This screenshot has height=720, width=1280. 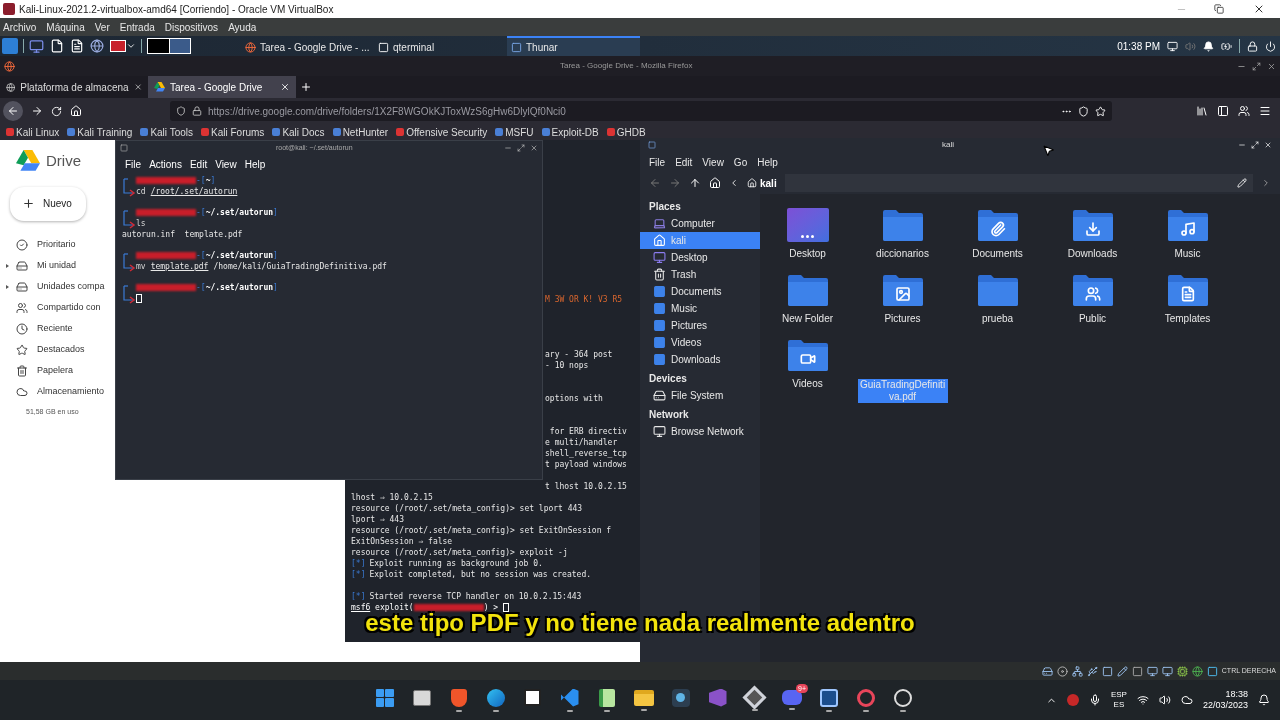 What do you see at coordinates (1077, 671) in the screenshot?
I see `network-icon` at bounding box center [1077, 671].